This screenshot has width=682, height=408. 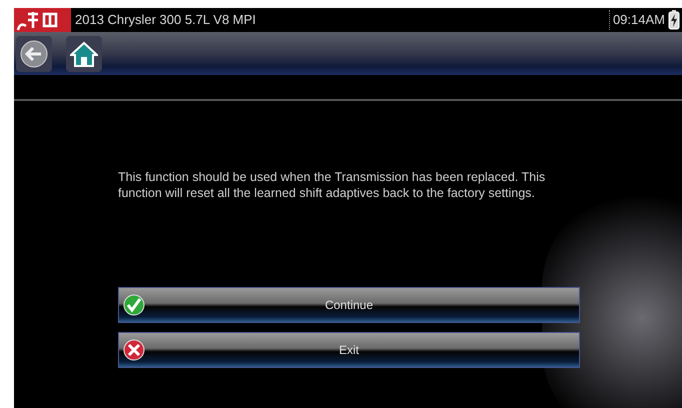 I want to click on continue-button: Continue, so click(x=349, y=305).